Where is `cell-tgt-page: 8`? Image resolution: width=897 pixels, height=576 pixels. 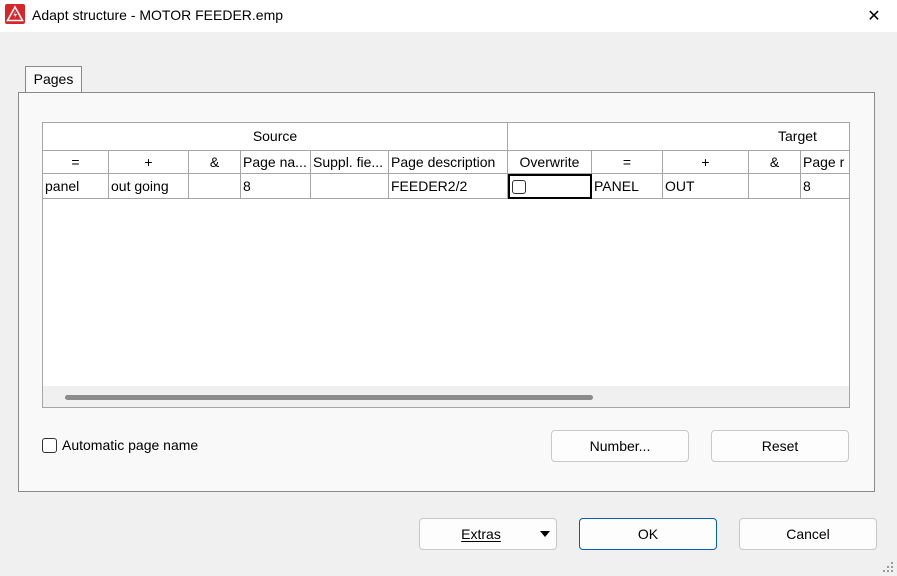 cell-tgt-page: 8 is located at coordinates (825, 186).